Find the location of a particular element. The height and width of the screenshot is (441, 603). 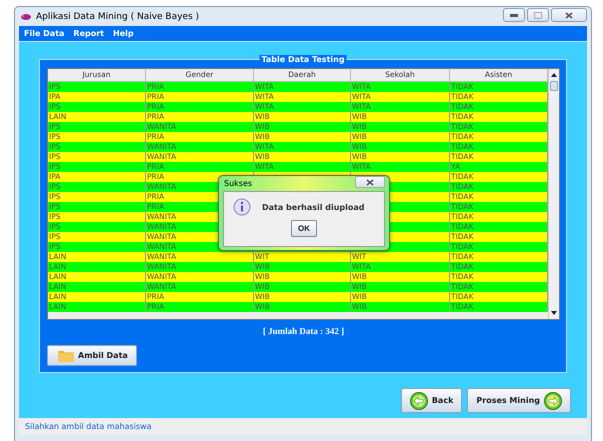

panel-title: Table Data Testing is located at coordinates (303, 60).